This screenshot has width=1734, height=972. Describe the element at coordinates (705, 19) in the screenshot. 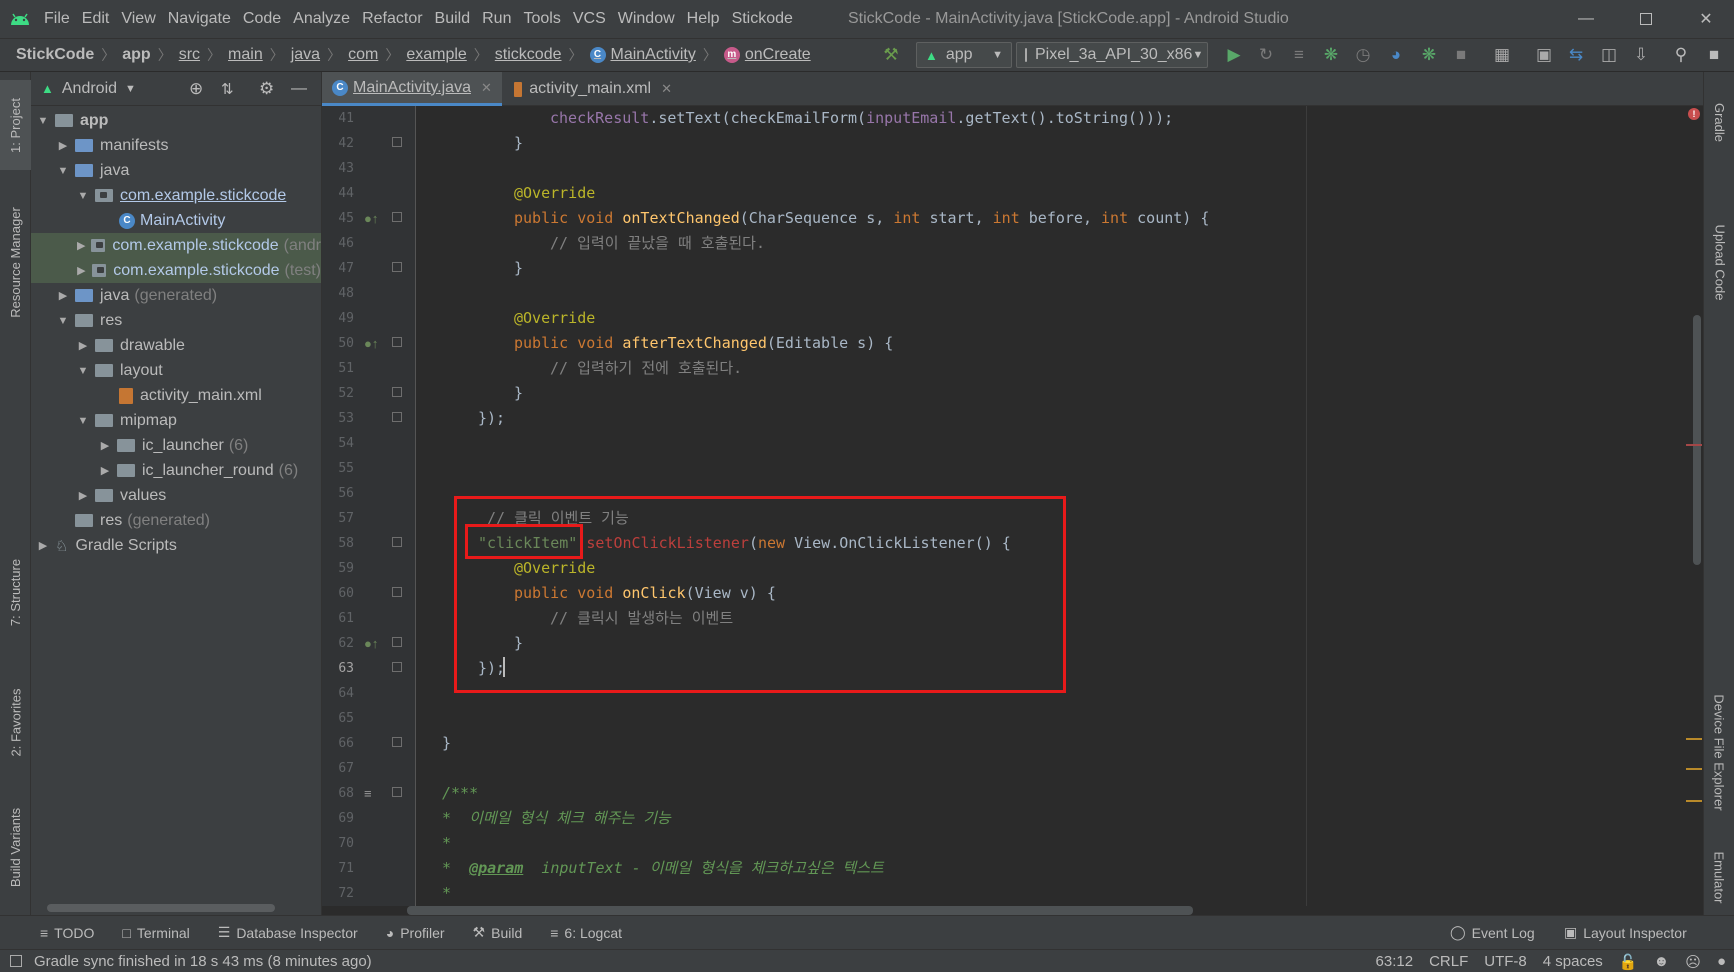

I see `menu-help: Help` at that location.